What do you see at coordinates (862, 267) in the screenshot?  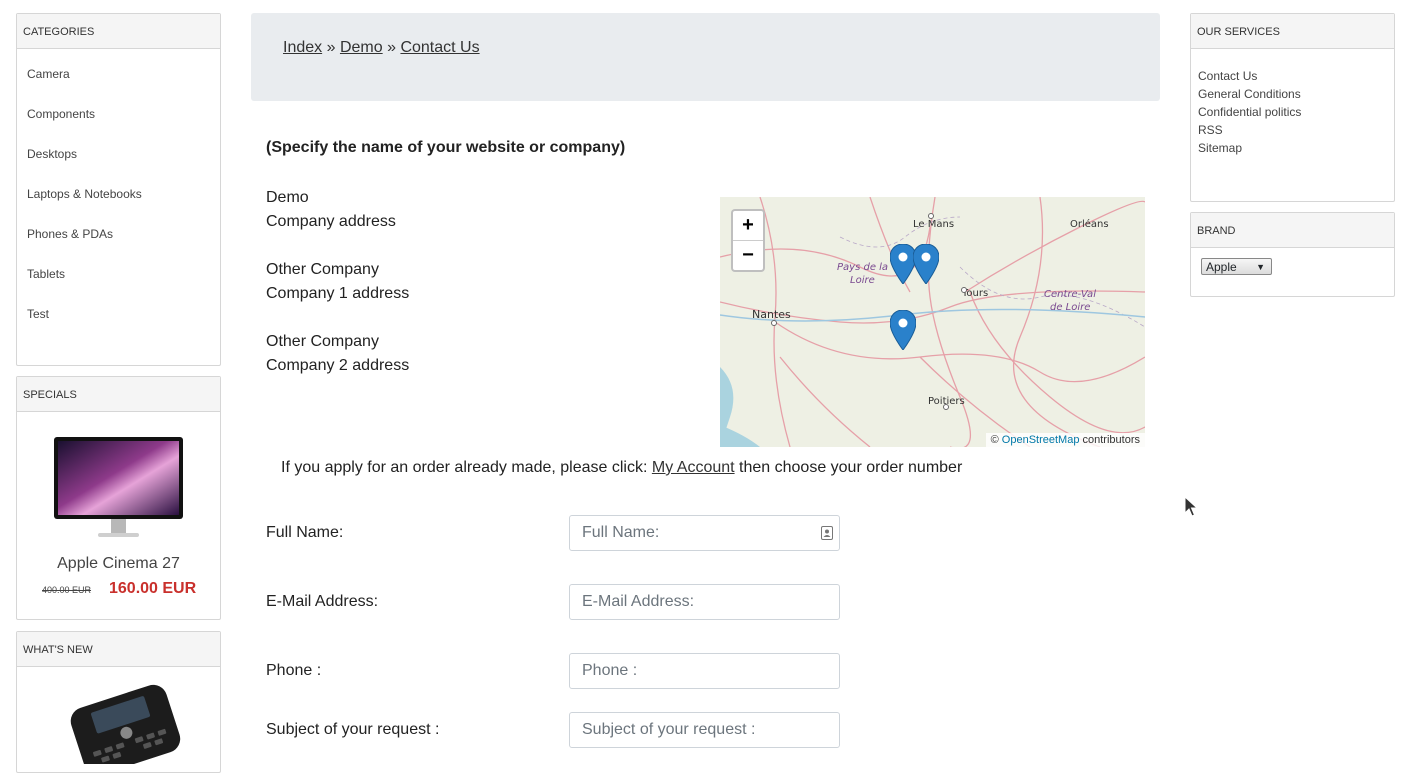 I see `map-label-pays-loire: Pays de la` at bounding box center [862, 267].